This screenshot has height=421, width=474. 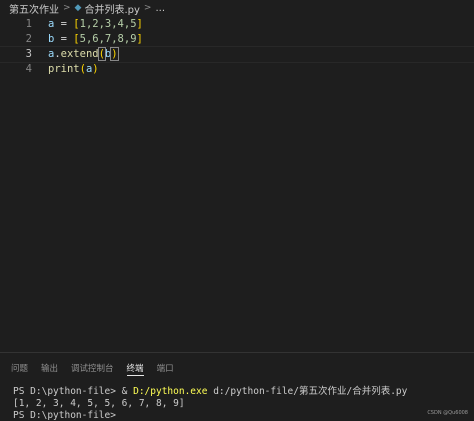 What do you see at coordinates (73, 69) in the screenshot?
I see `code-text: print(a)` at bounding box center [73, 69].